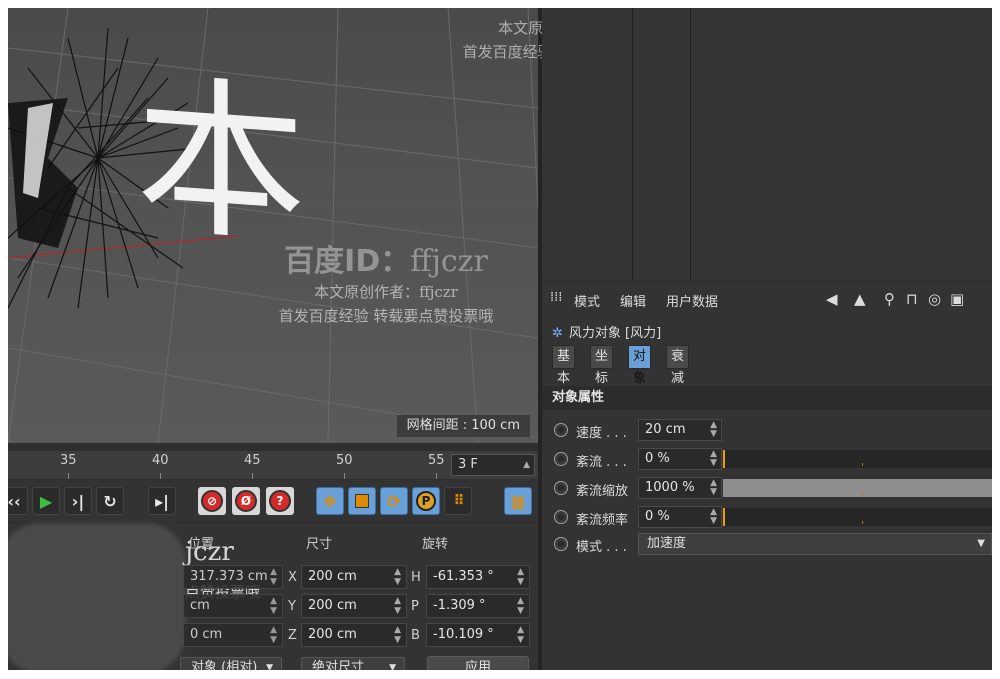  Describe the element at coordinates (201, 544) in the screenshot. I see `position-header: 位置` at that location.